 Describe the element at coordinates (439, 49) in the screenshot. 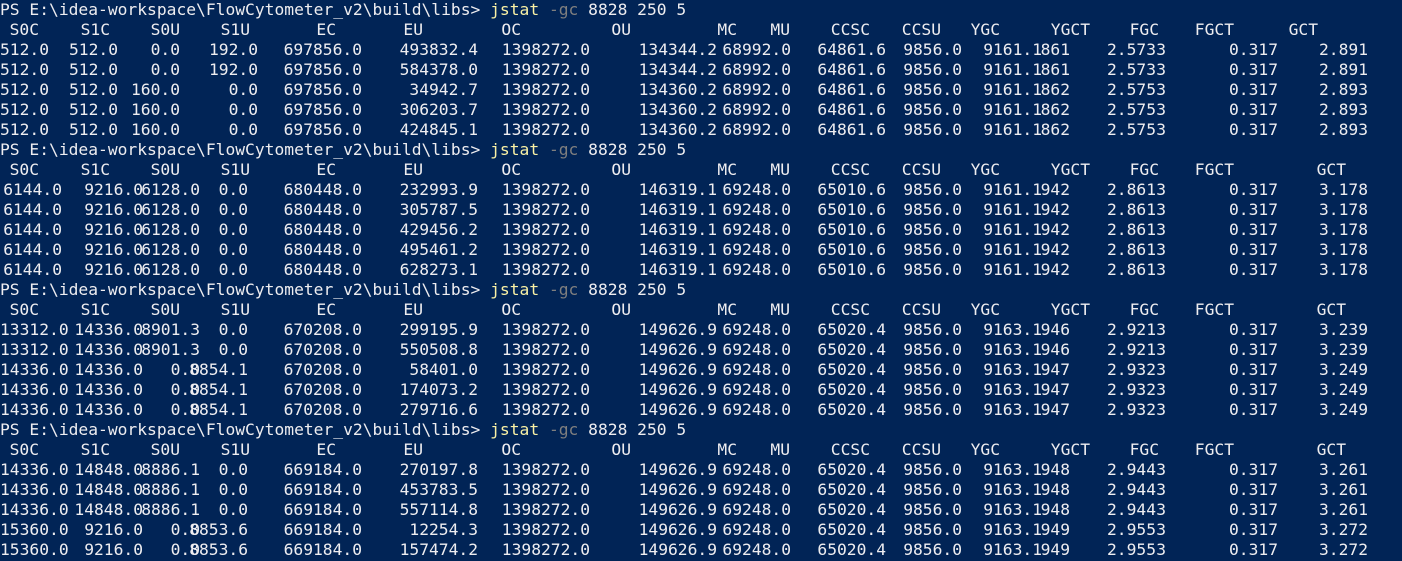

I see `table-cell: 493832.4` at that location.